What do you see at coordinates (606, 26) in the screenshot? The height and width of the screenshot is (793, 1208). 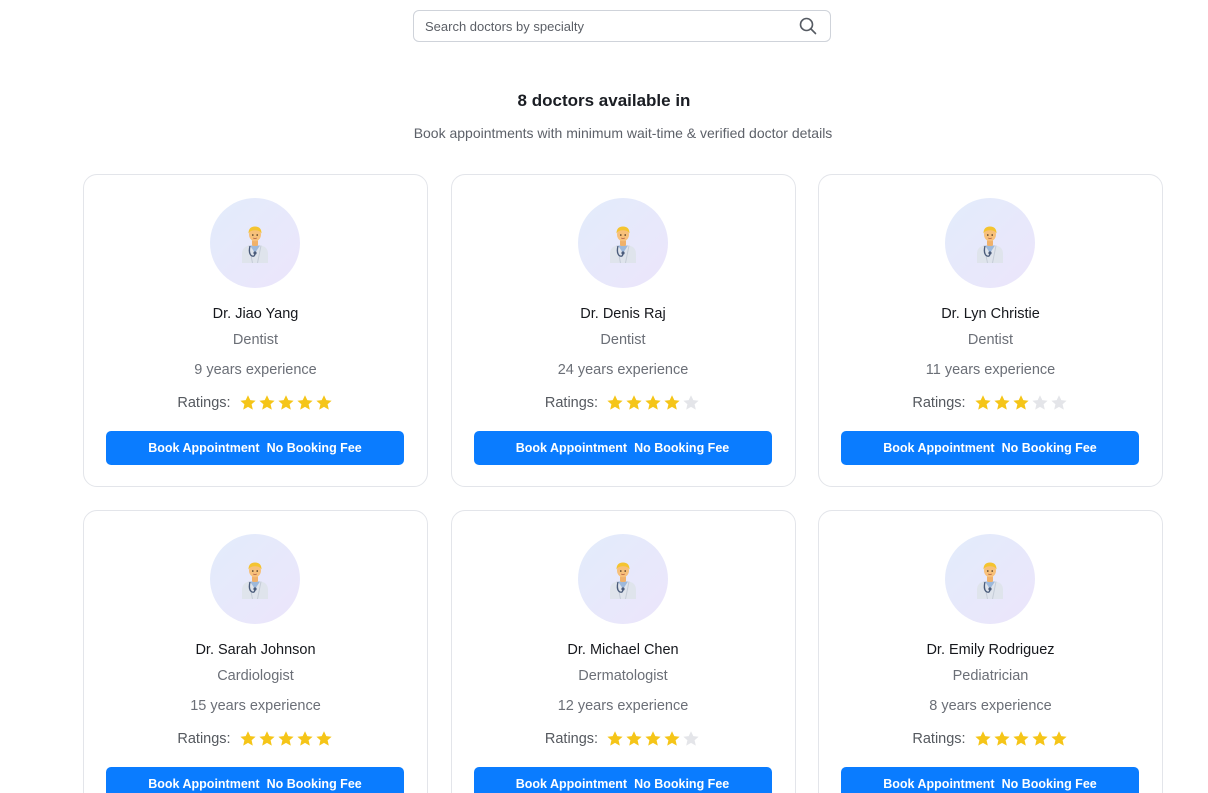 I see `search-input` at bounding box center [606, 26].